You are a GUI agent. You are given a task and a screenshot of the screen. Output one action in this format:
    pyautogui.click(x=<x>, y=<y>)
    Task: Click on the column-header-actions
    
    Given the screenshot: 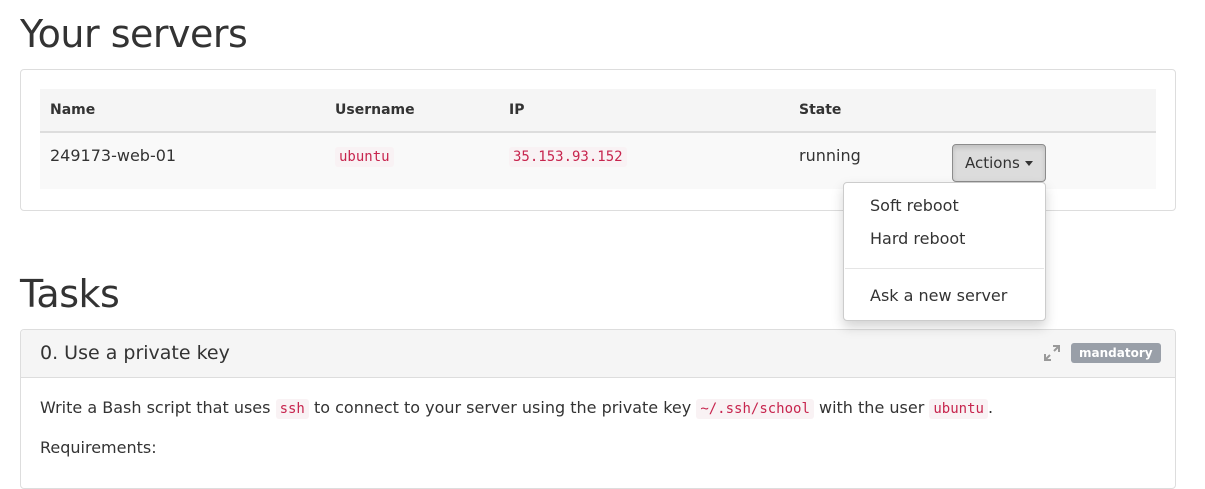 What is the action you would take?
    pyautogui.click(x=1049, y=111)
    